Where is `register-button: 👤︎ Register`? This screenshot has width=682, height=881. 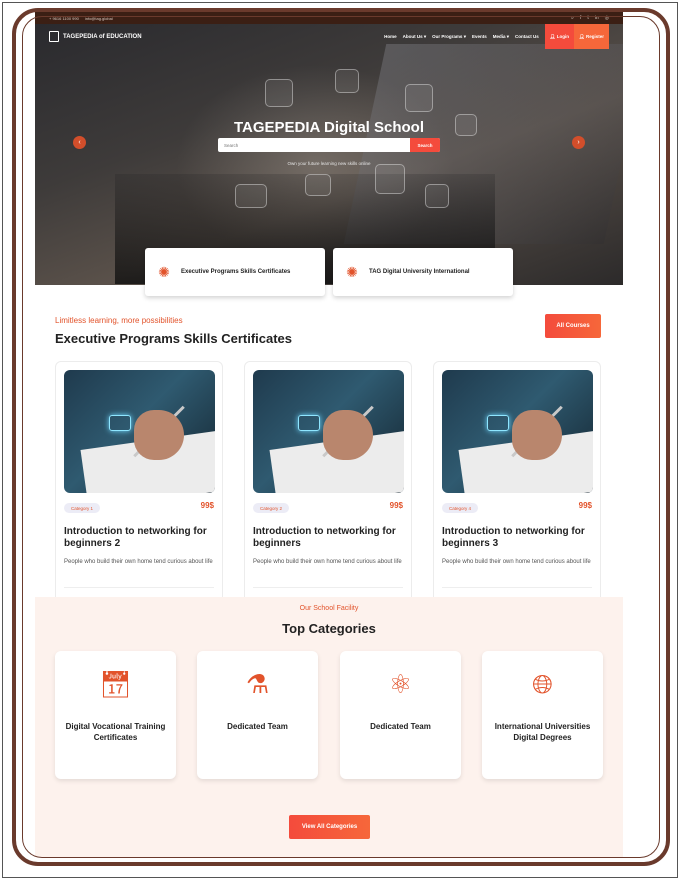 register-button: 👤︎ Register is located at coordinates (591, 36).